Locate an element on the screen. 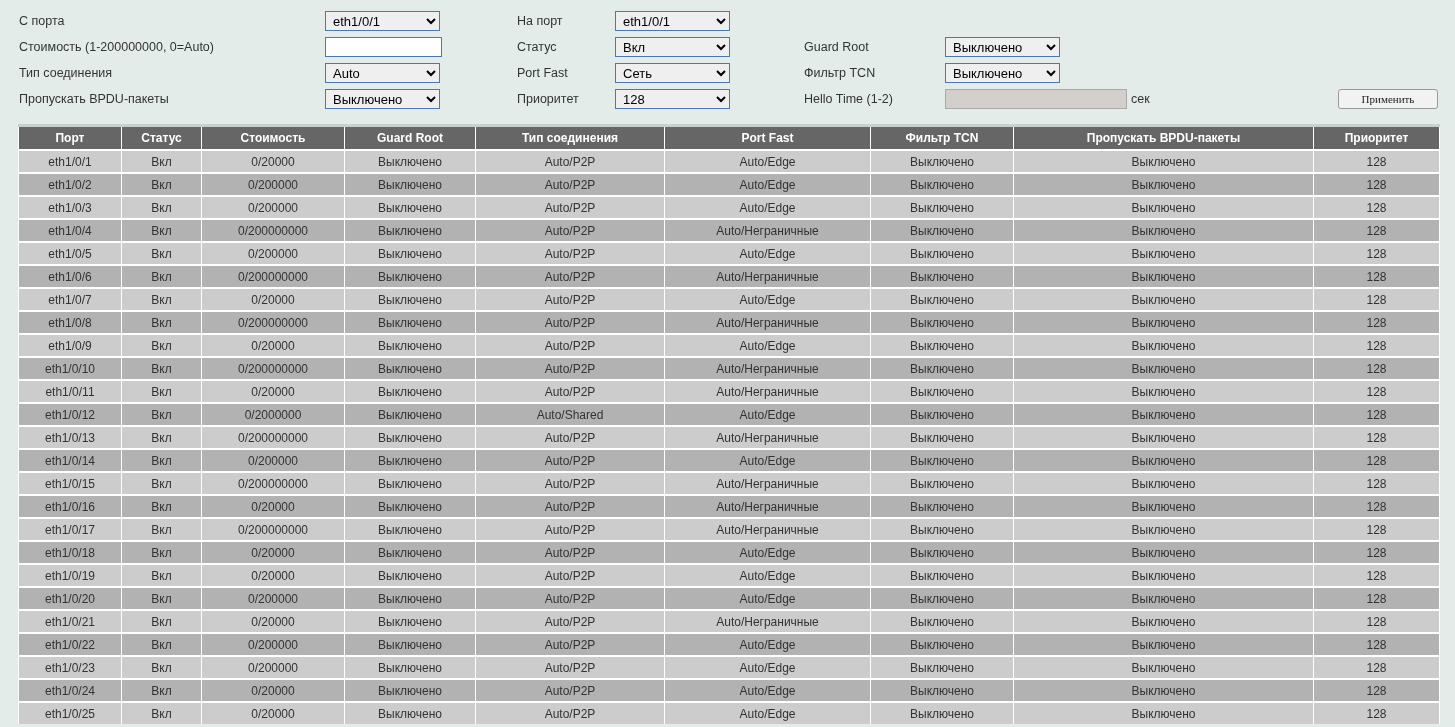 Image resolution: width=1455 pixels, height=727 pixels. column-header: Приоритет is located at coordinates (1376, 137).